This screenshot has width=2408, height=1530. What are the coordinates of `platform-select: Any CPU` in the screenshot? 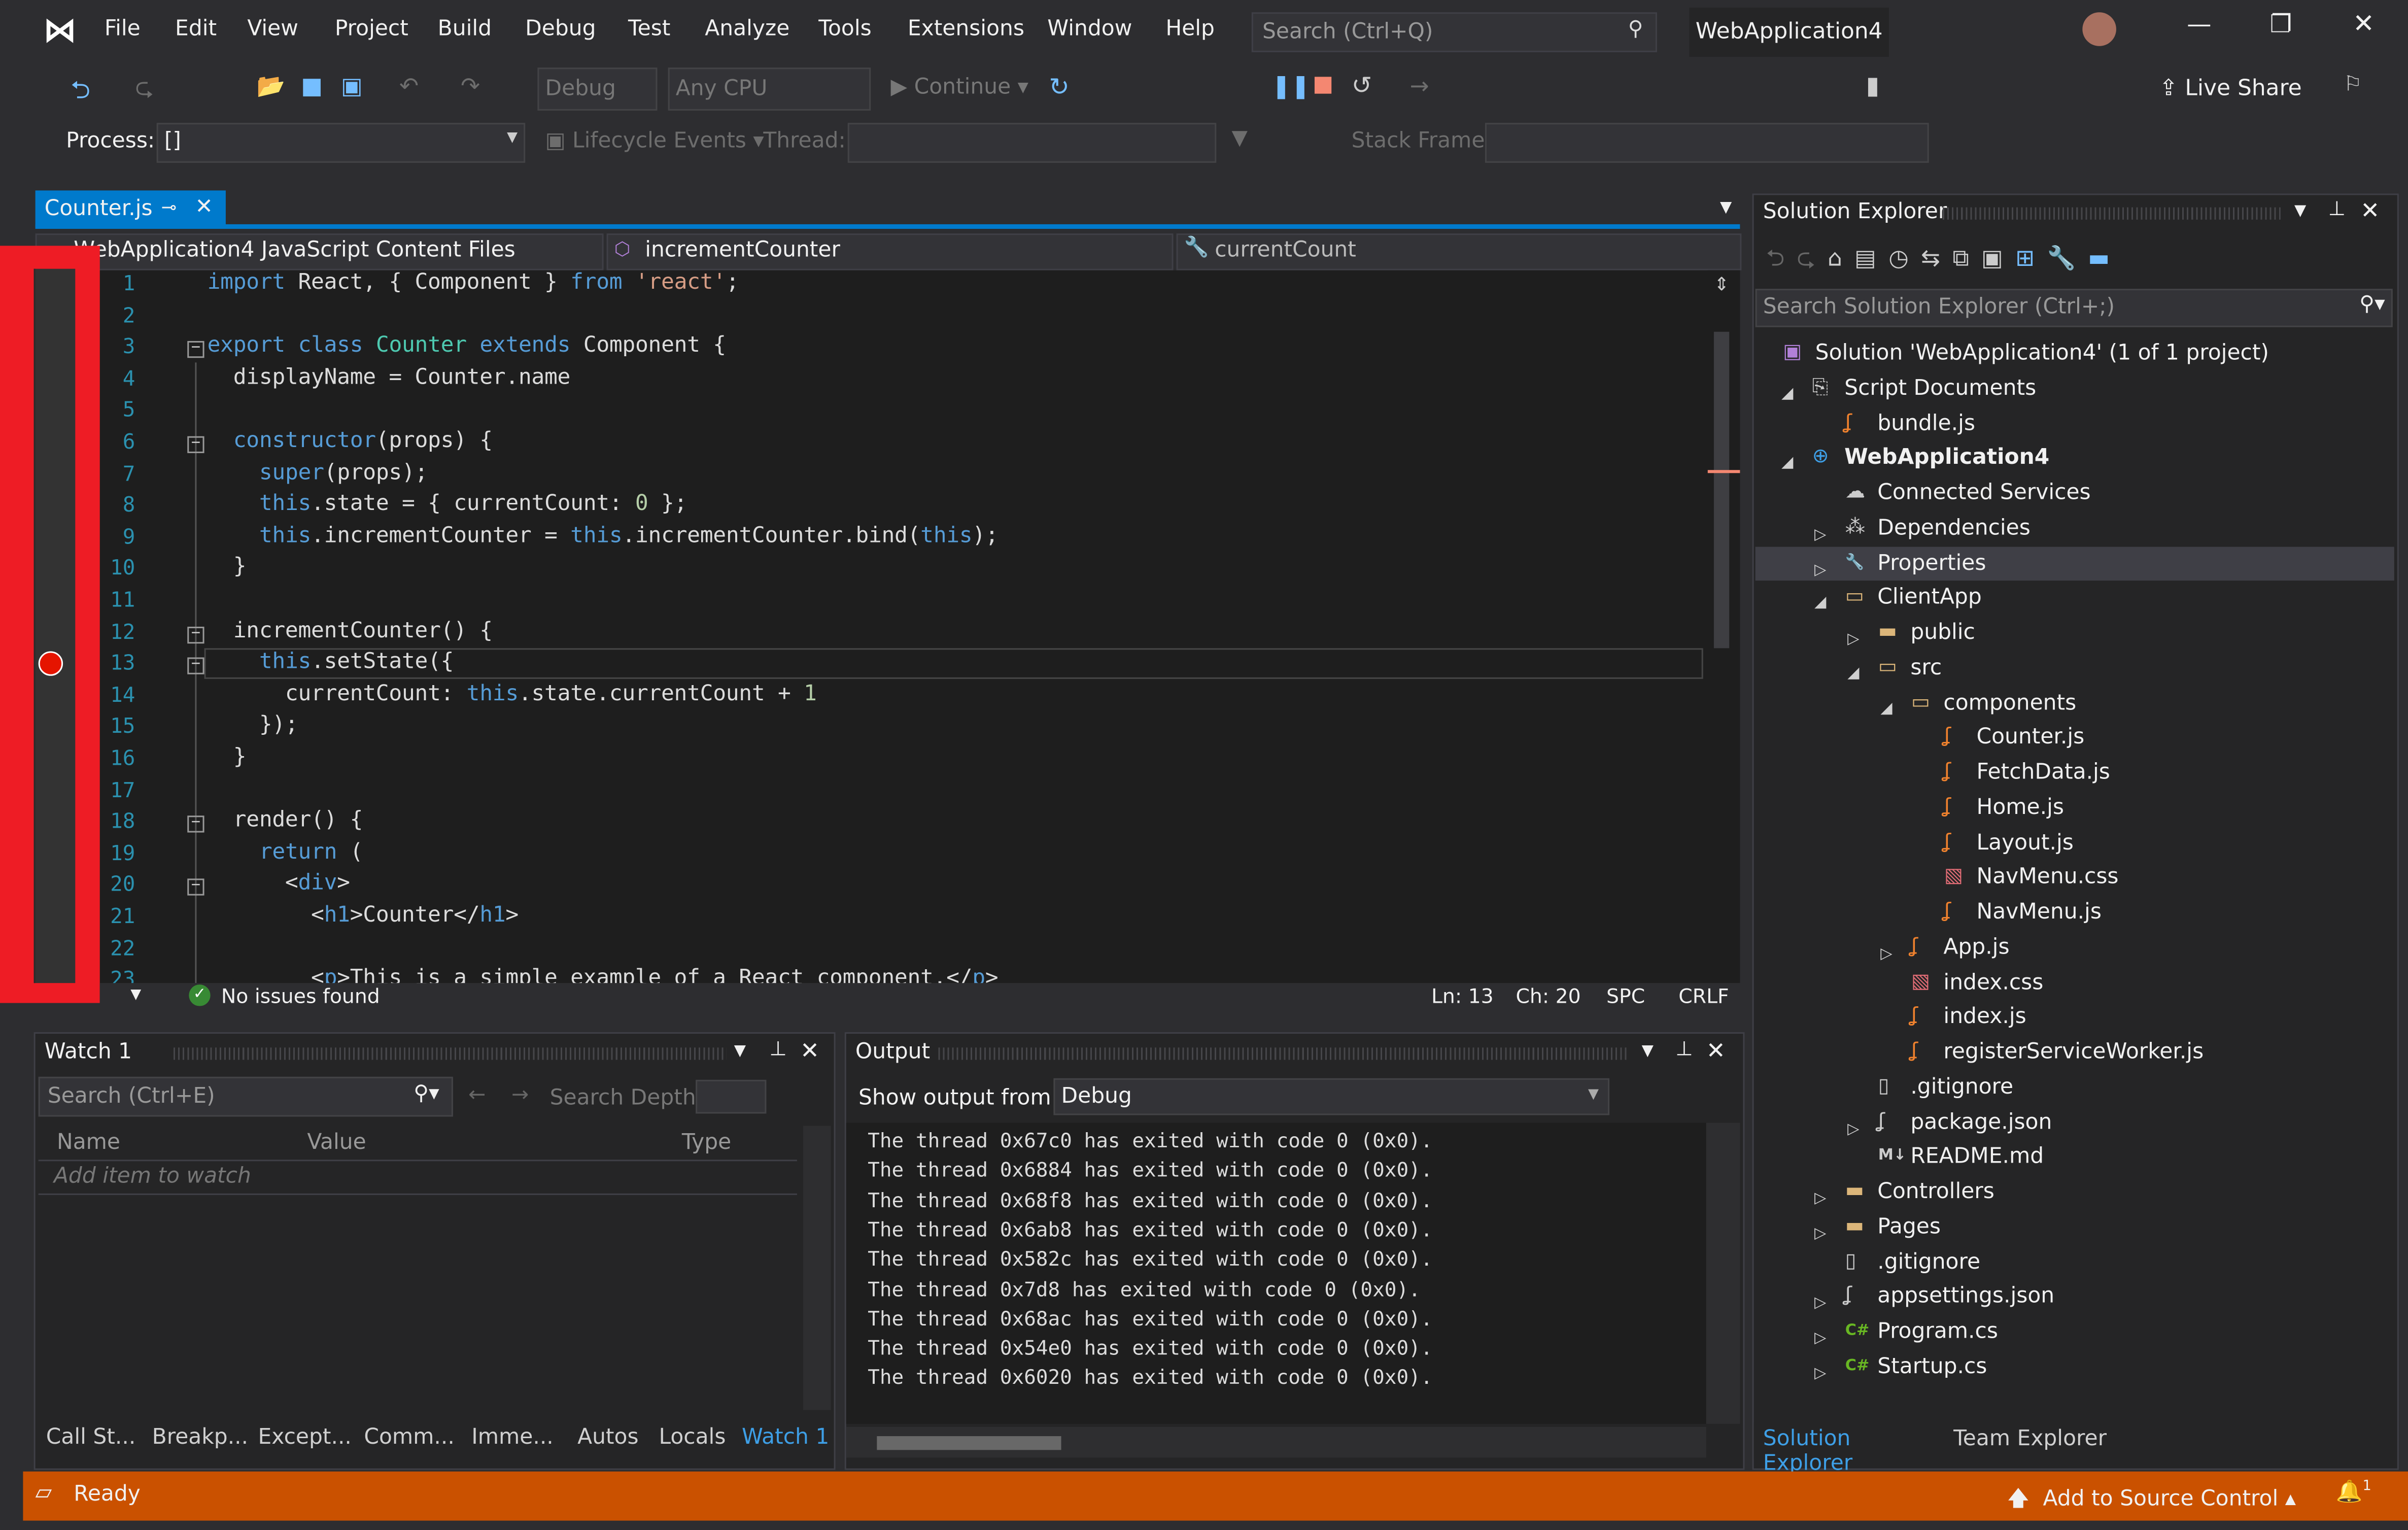 It's located at (769, 89).